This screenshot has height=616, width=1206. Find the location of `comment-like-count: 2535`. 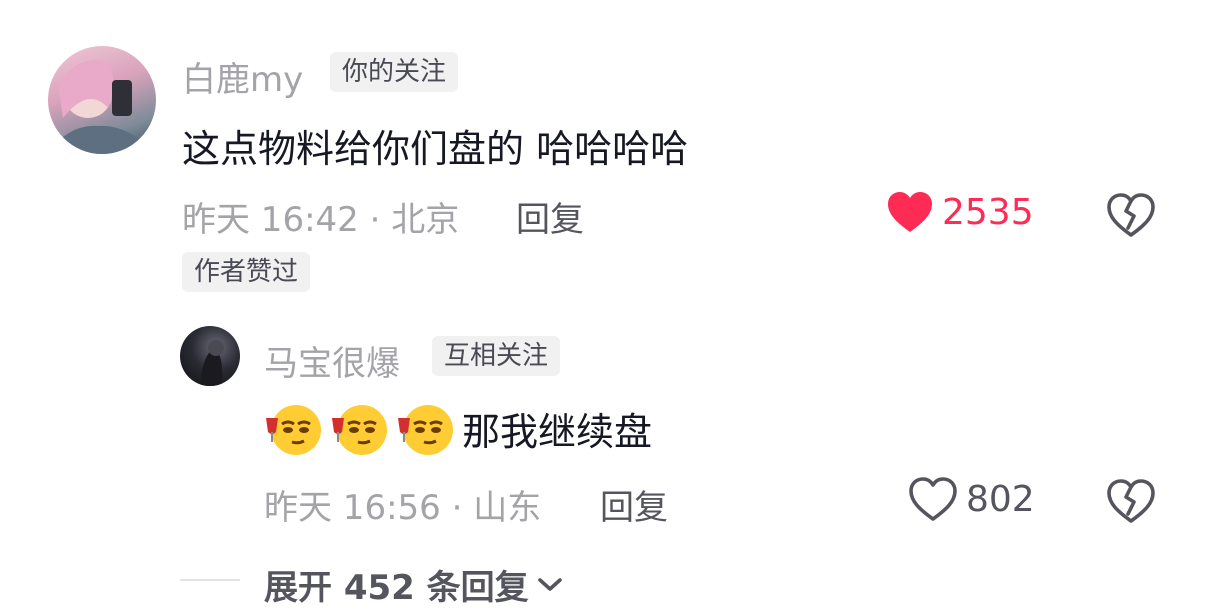

comment-like-count: 2535 is located at coordinates (988, 212).